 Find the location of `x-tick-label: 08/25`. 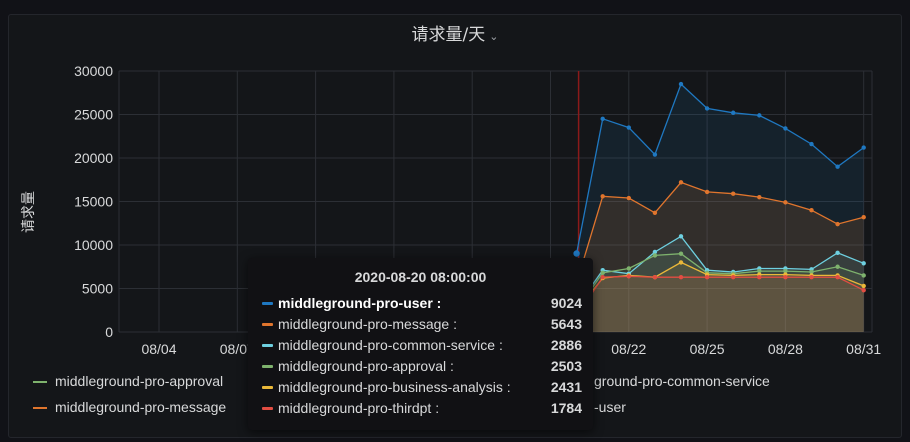

x-tick-label: 08/25 is located at coordinates (707, 349).